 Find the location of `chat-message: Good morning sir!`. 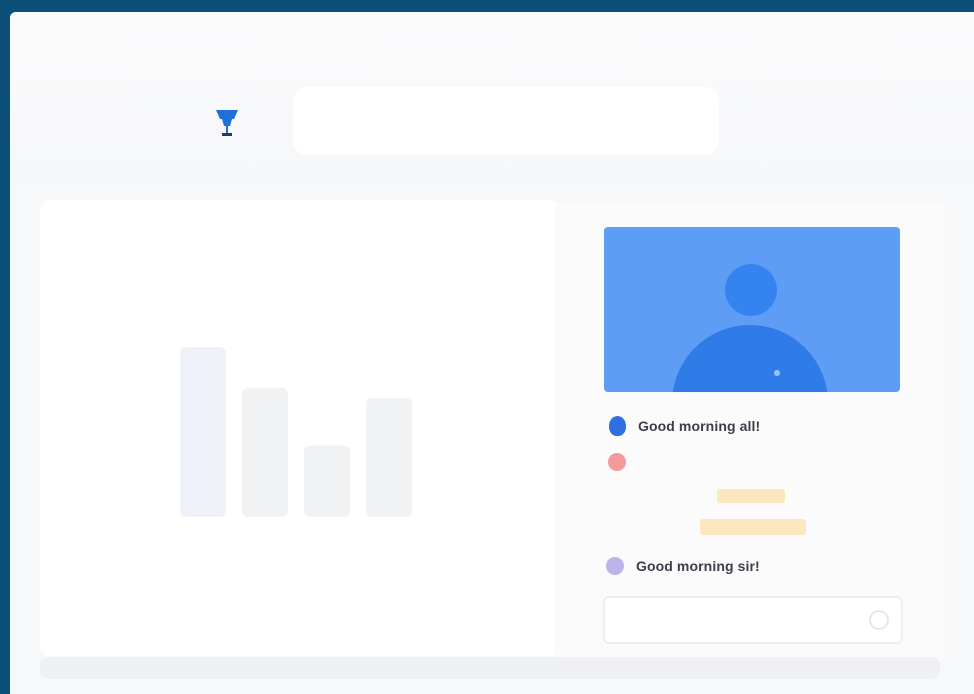

chat-message: Good morning sir! is located at coordinates (683, 566).